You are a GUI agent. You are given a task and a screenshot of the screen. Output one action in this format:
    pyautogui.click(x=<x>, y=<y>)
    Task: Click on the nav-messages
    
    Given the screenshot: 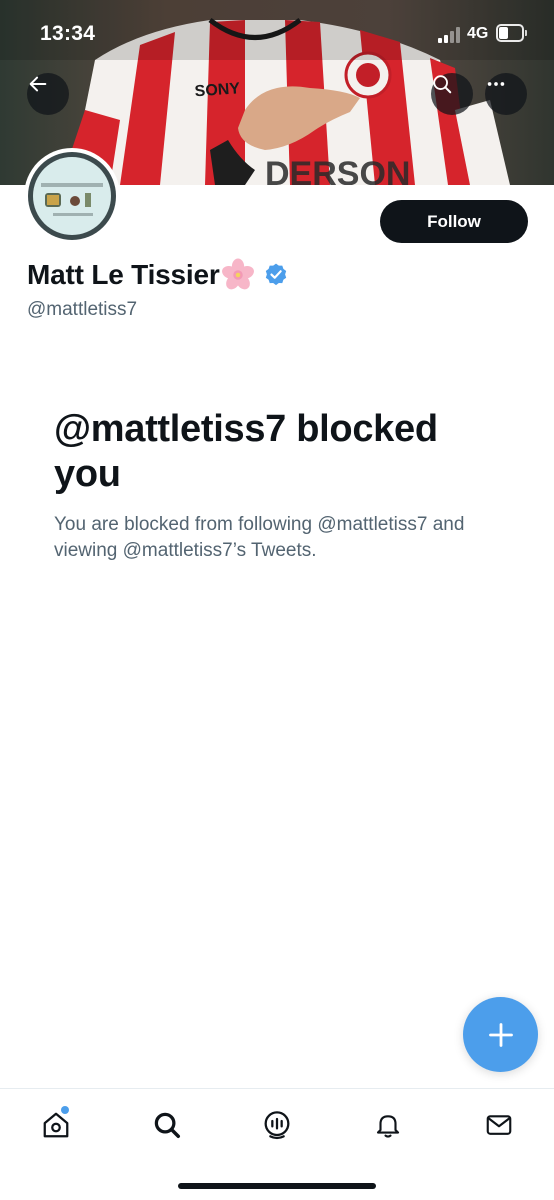 What is the action you would take?
    pyautogui.click(x=499, y=1125)
    